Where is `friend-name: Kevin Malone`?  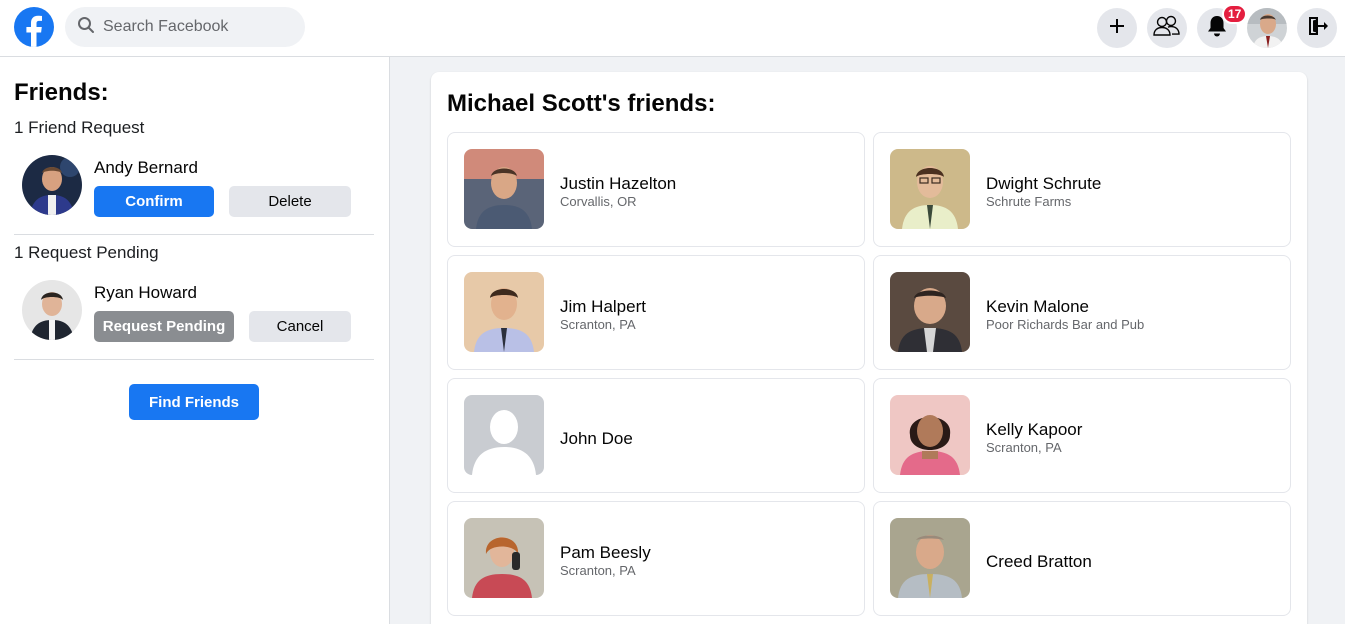 friend-name: Kevin Malone is located at coordinates (1037, 307).